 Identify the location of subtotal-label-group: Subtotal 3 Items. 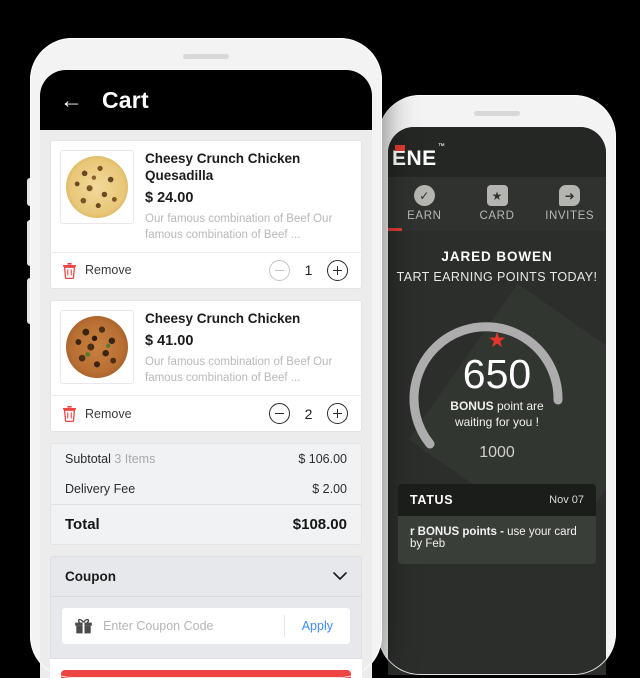
(110, 459).